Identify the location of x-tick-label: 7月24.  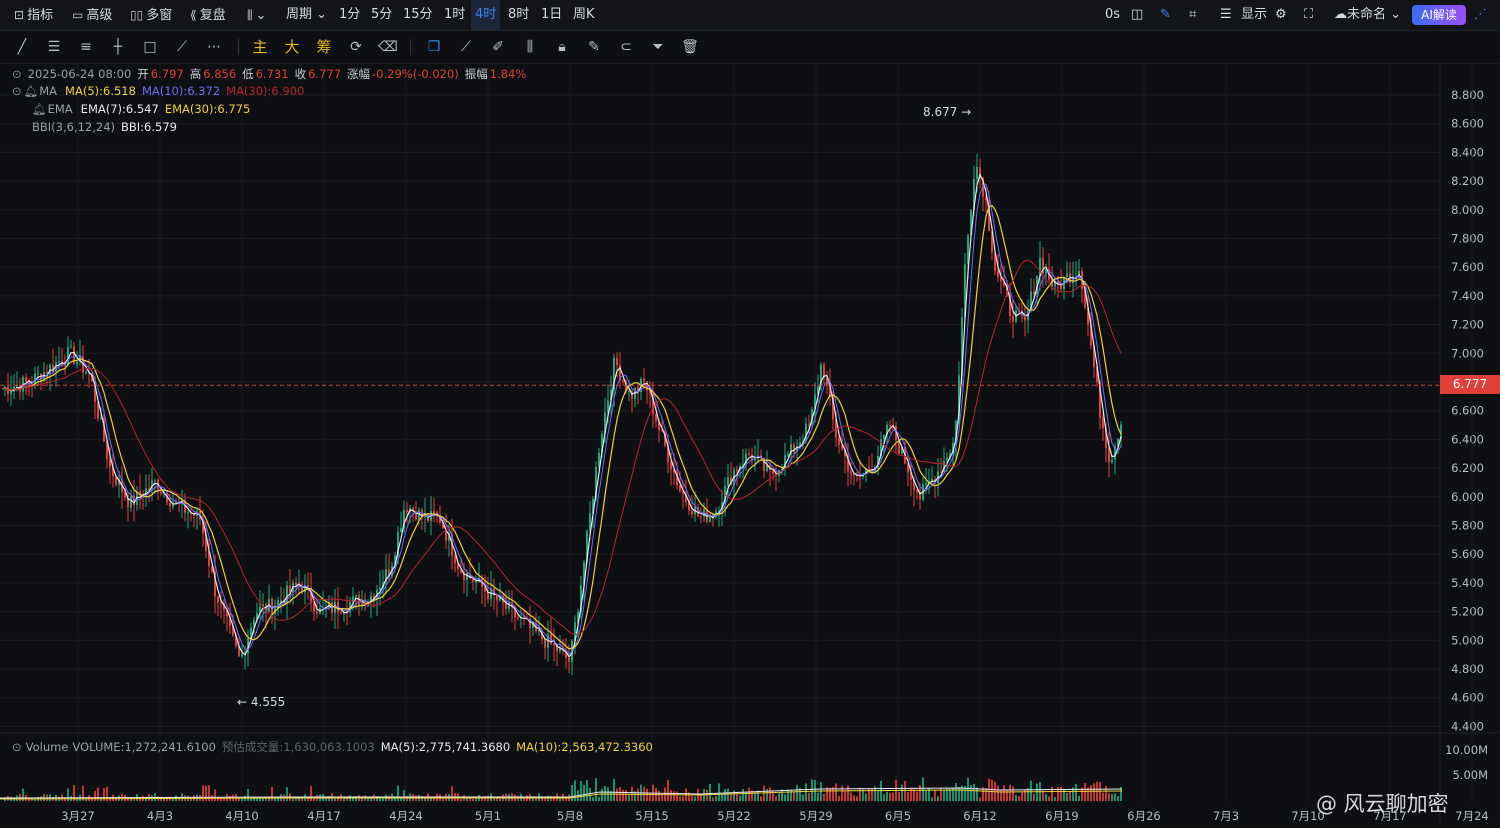
(1471, 816).